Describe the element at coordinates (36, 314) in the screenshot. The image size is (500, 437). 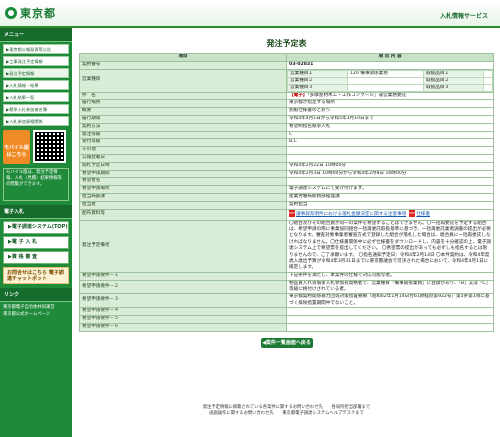
I see `link-official-homepage: 東京都公式ホームページ` at that location.